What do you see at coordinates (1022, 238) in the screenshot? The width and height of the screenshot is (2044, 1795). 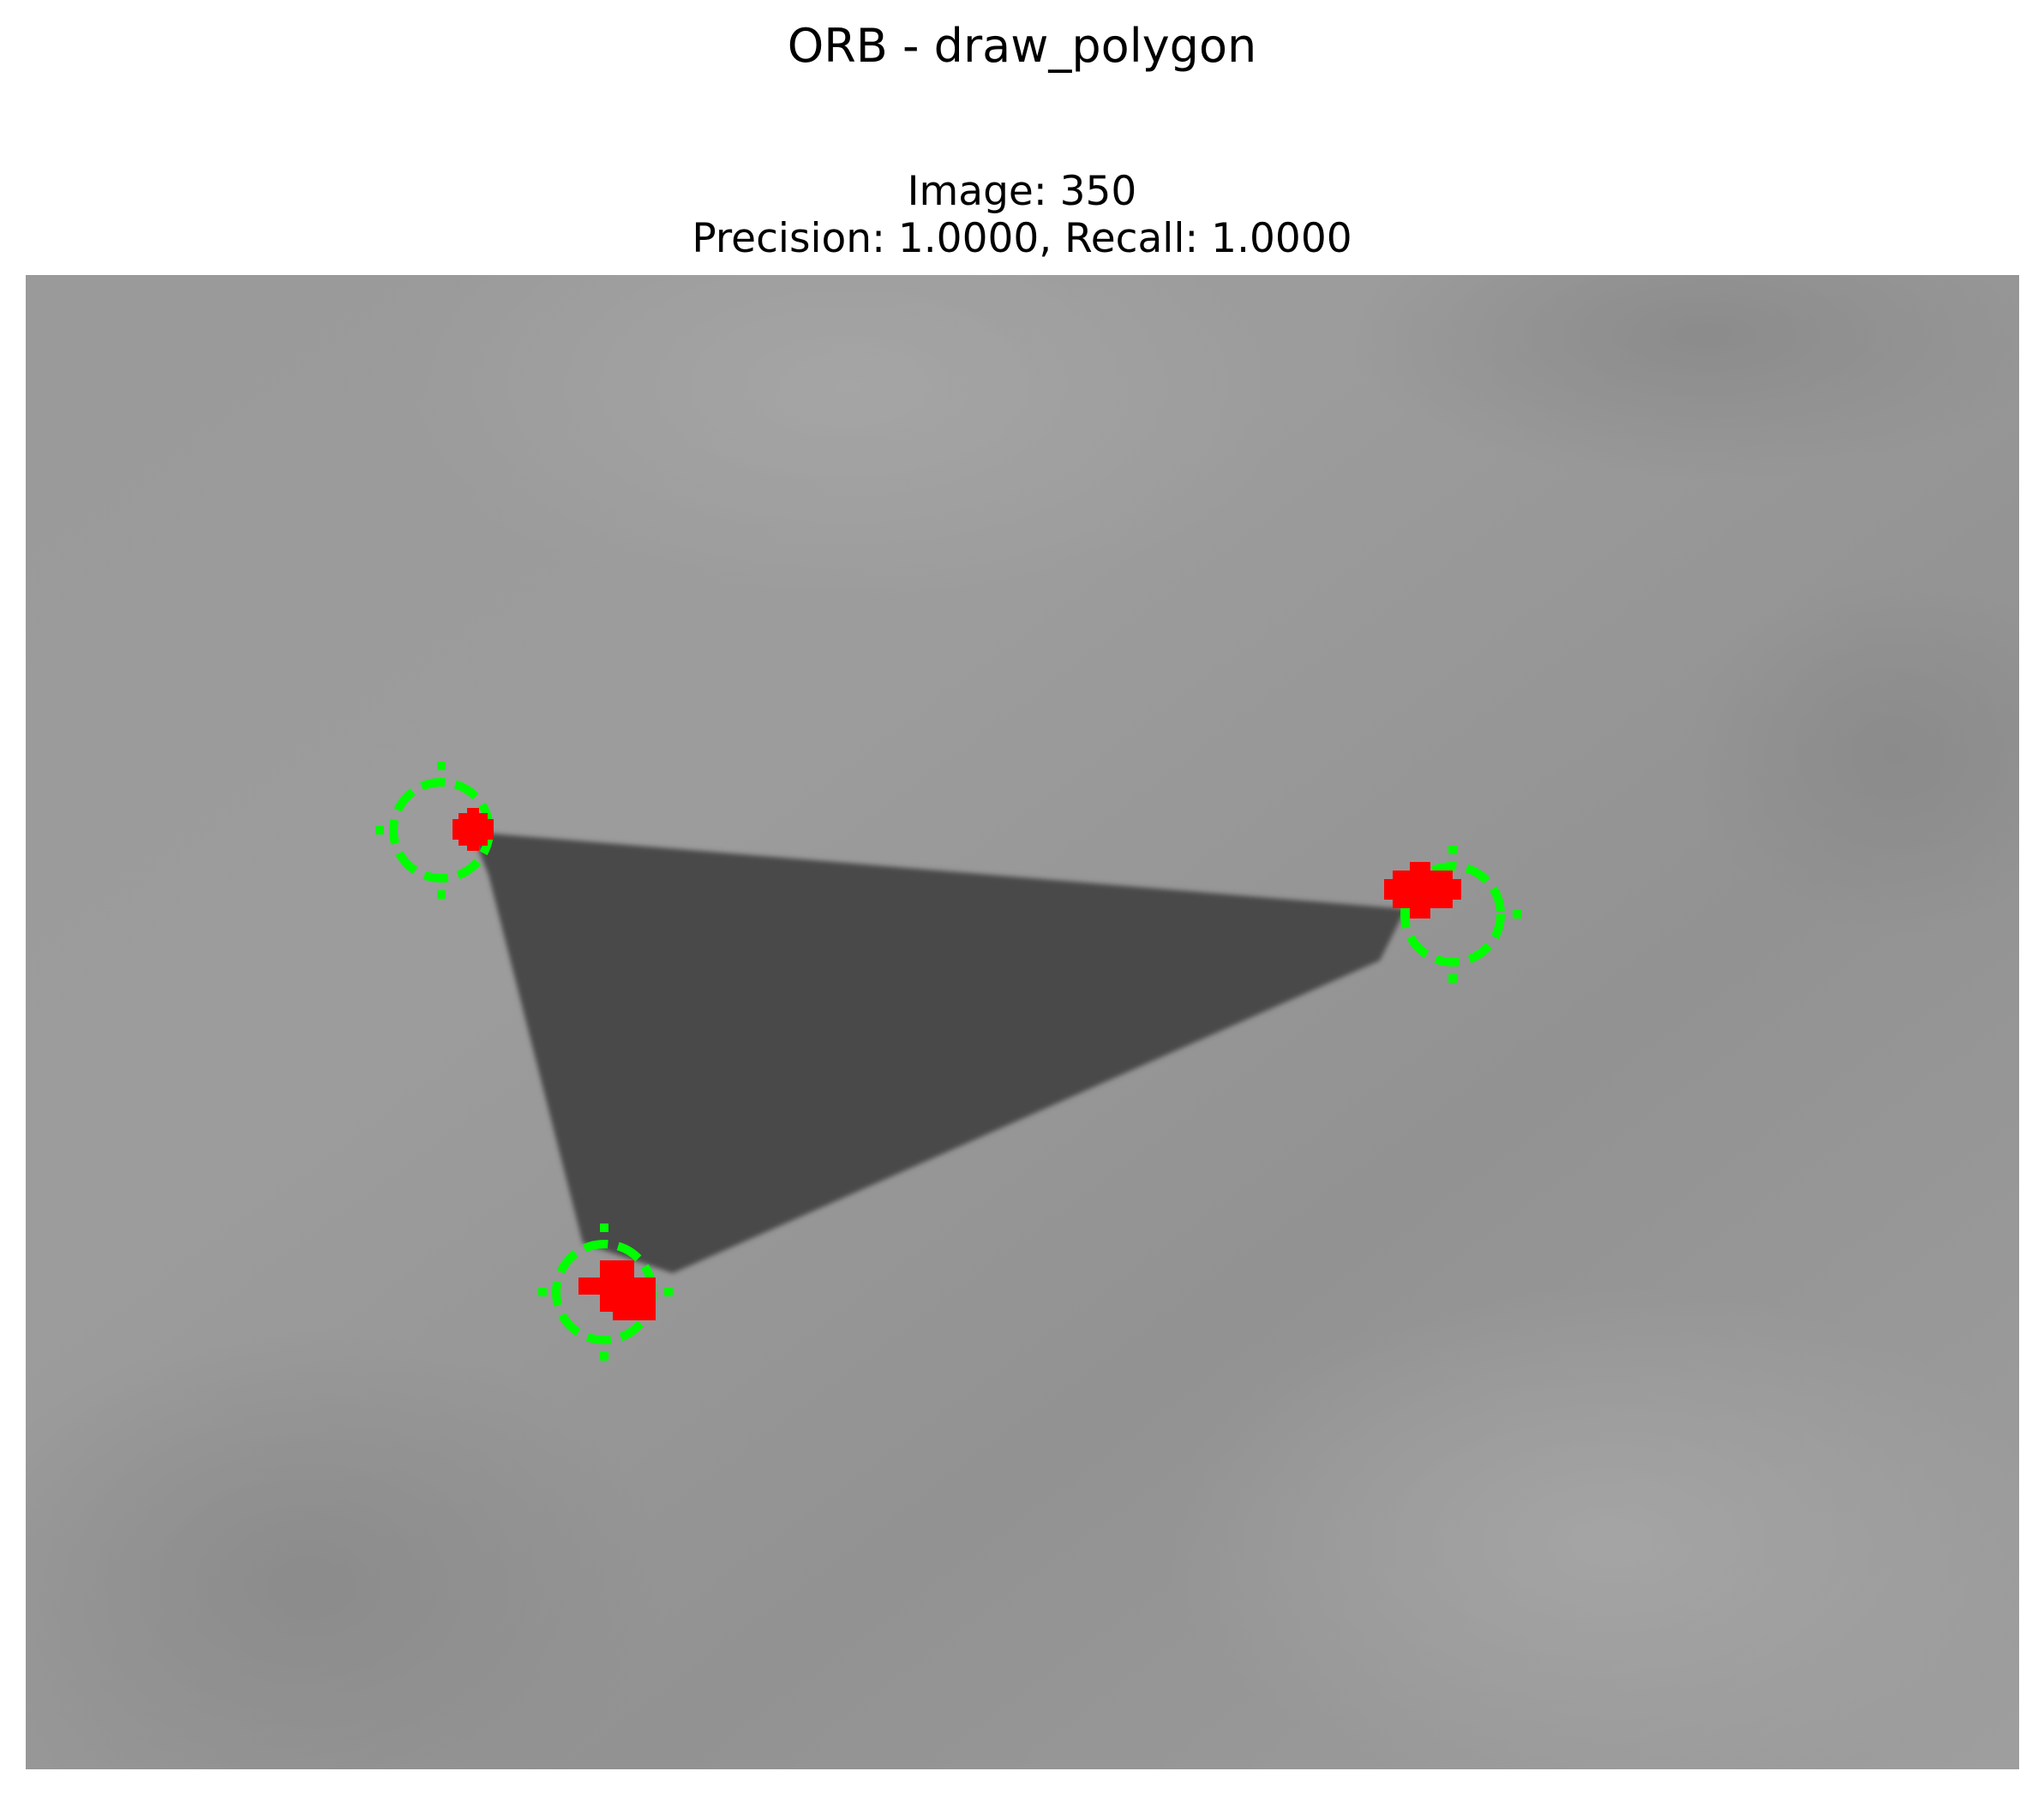 I see `metrics-label: Precision: 1.0000, Recall: 1.0000` at bounding box center [1022, 238].